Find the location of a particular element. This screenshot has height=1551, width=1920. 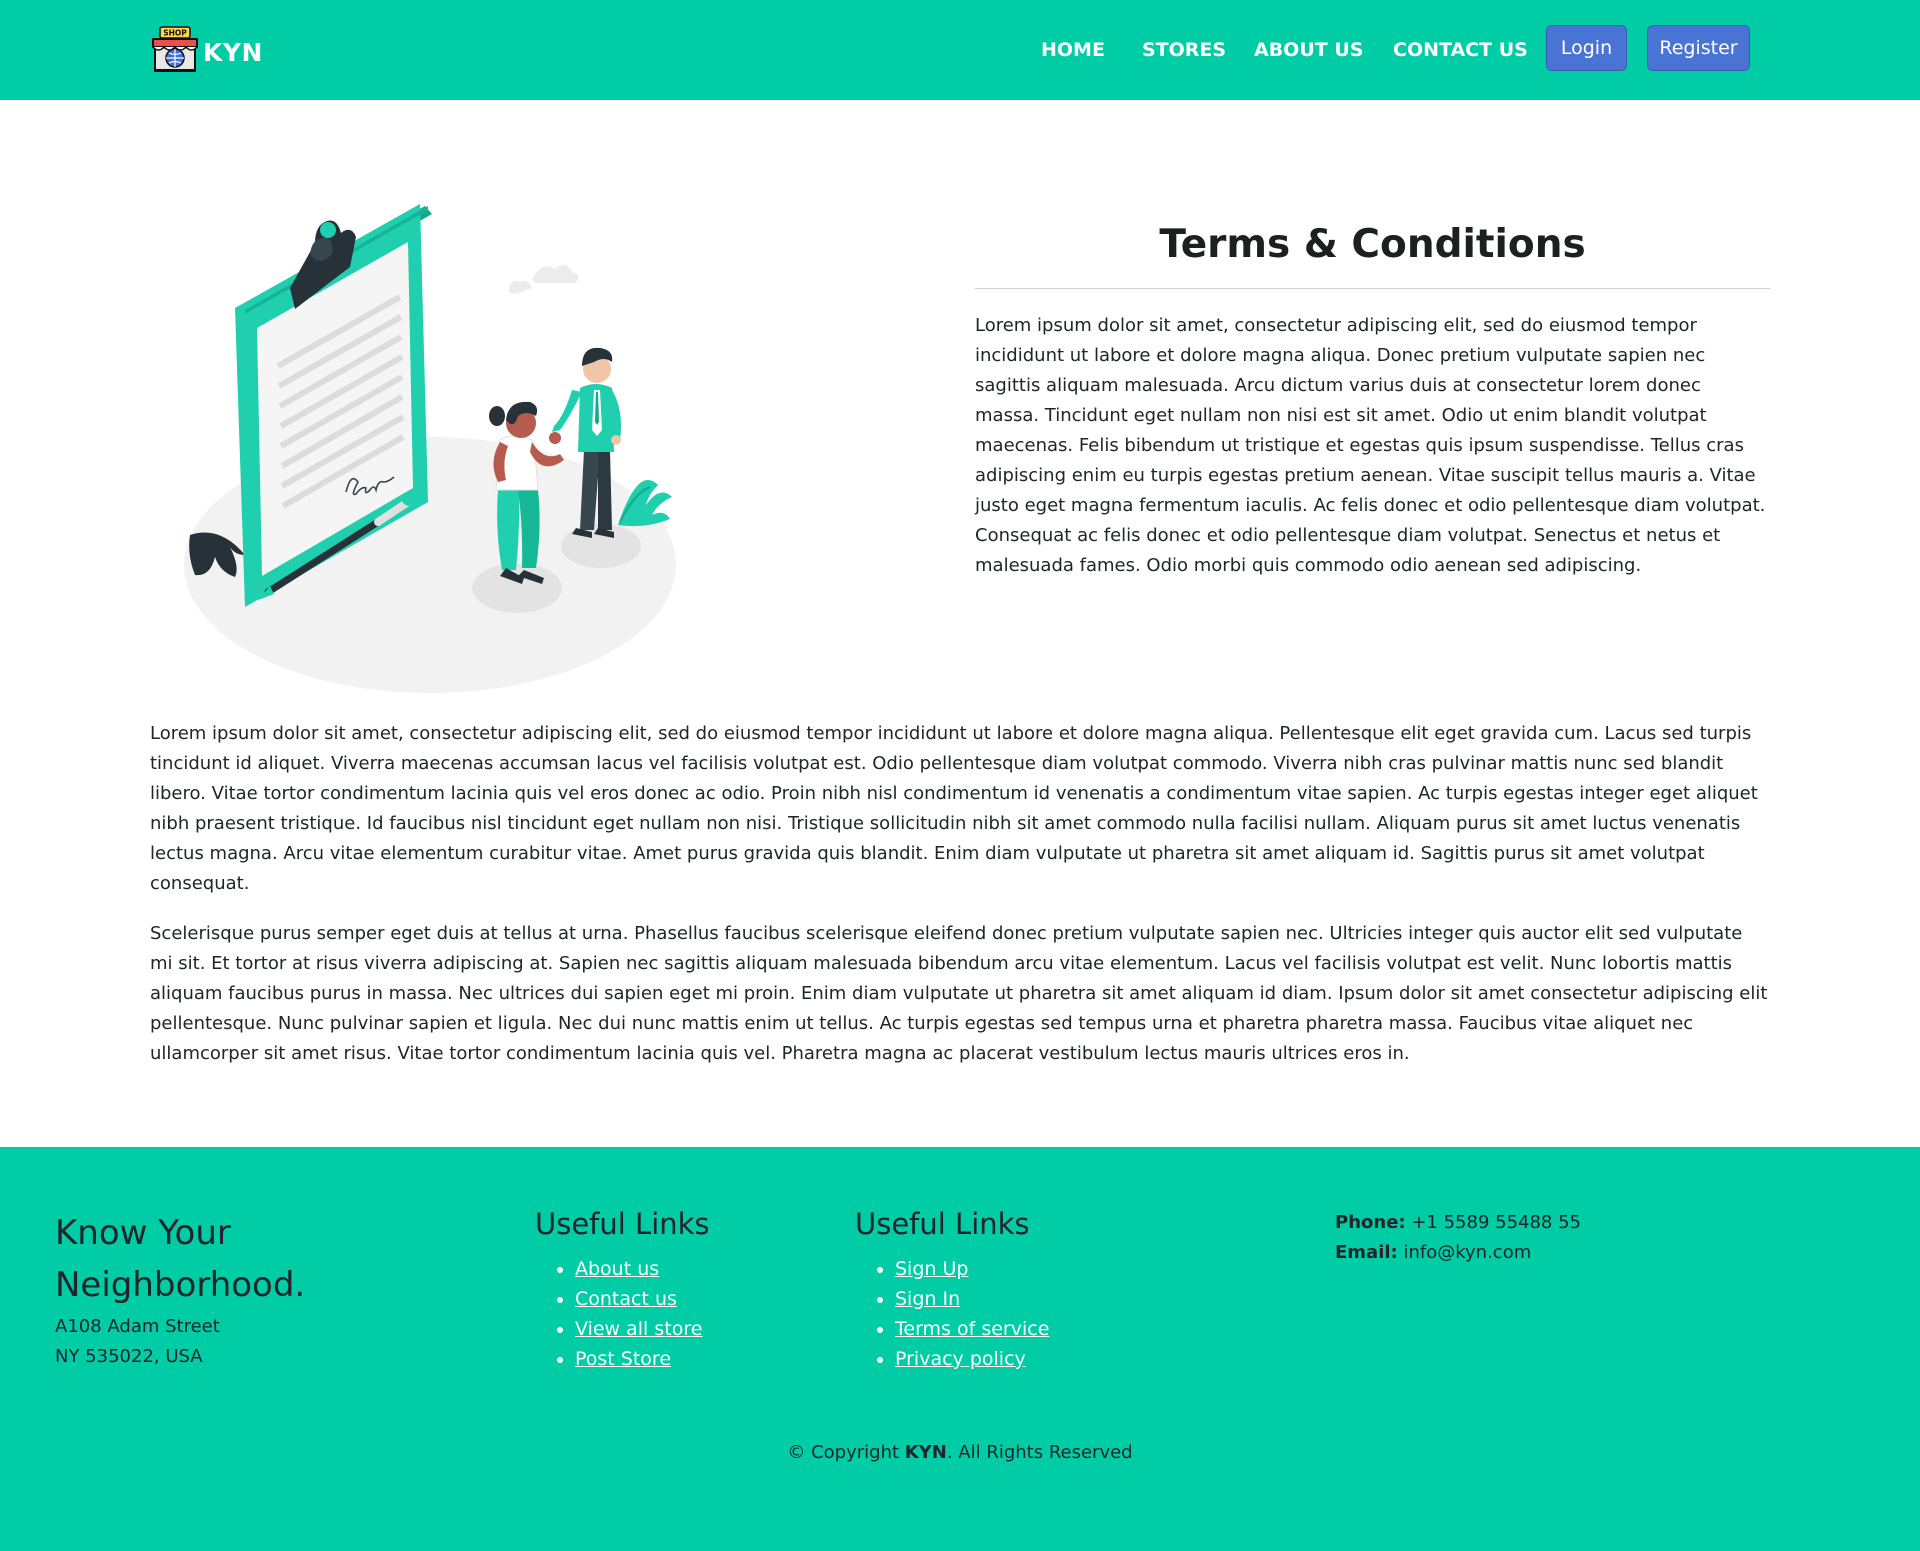

footer-link-terms-of-service: Terms of service is located at coordinates (972, 1329).